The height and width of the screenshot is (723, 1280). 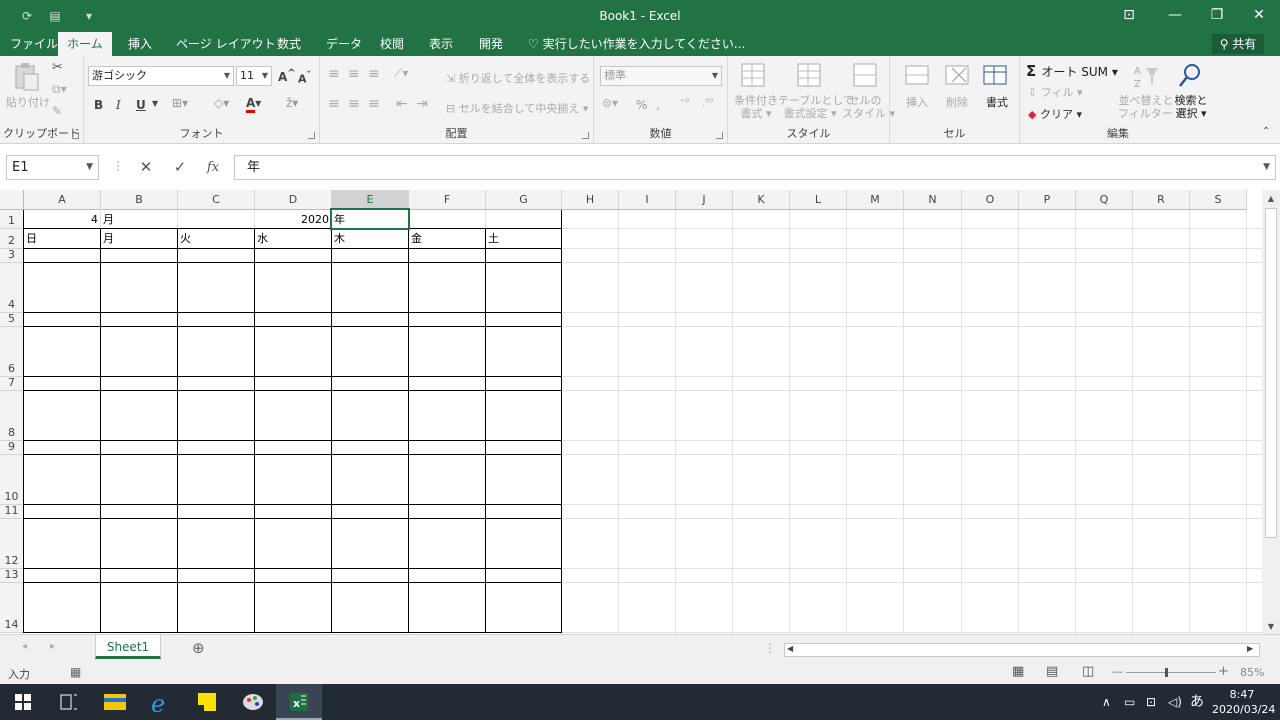 What do you see at coordinates (12, 416) in the screenshot?
I see `row-header-8: 8` at bounding box center [12, 416].